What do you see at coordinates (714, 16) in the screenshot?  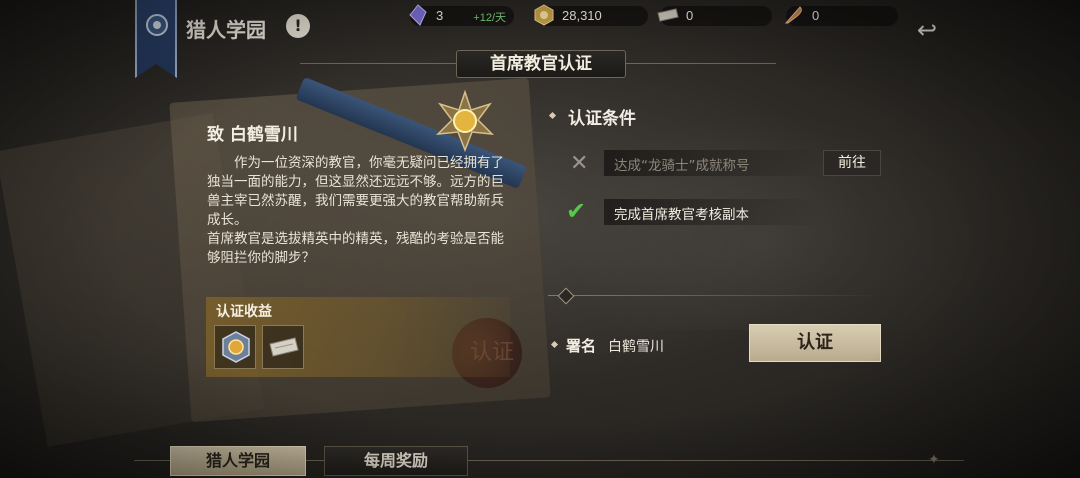 I see `resource-ticket: 0` at bounding box center [714, 16].